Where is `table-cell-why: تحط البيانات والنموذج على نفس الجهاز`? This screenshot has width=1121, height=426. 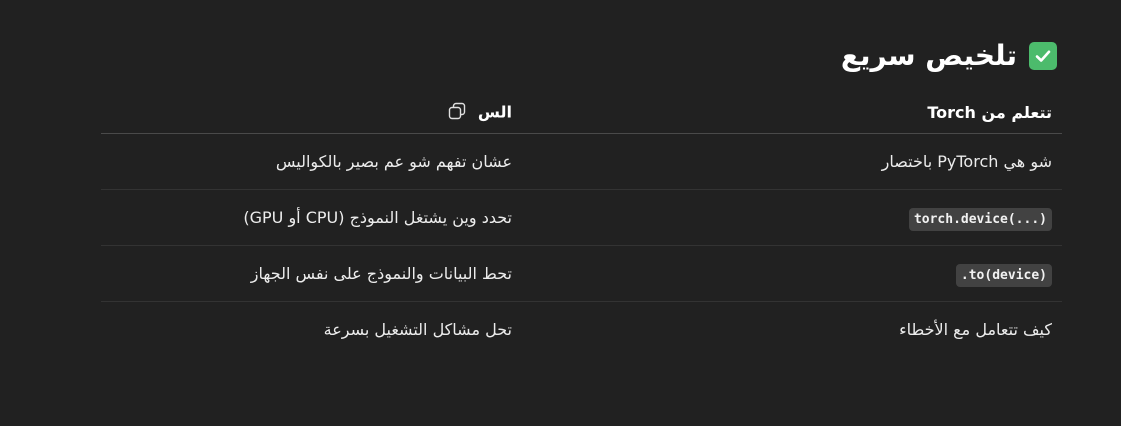
table-cell-why: تحط البيانات والنموذج على نفس الجهاز is located at coordinates (311, 273).